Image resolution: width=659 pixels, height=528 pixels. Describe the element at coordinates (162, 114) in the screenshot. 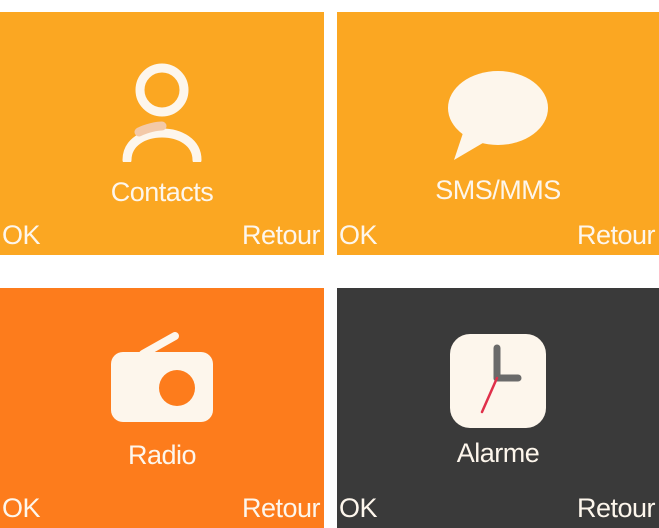

I see `person-icon` at that location.